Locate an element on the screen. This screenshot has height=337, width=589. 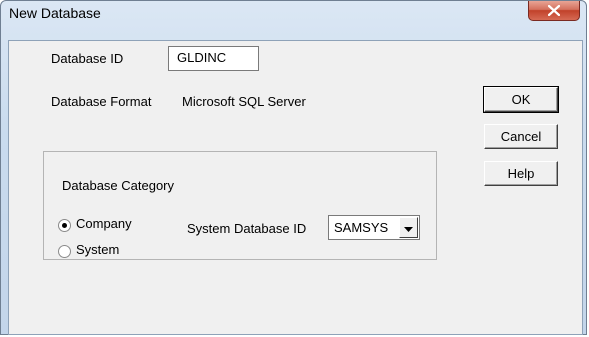
ok-button: OK is located at coordinates (521, 99).